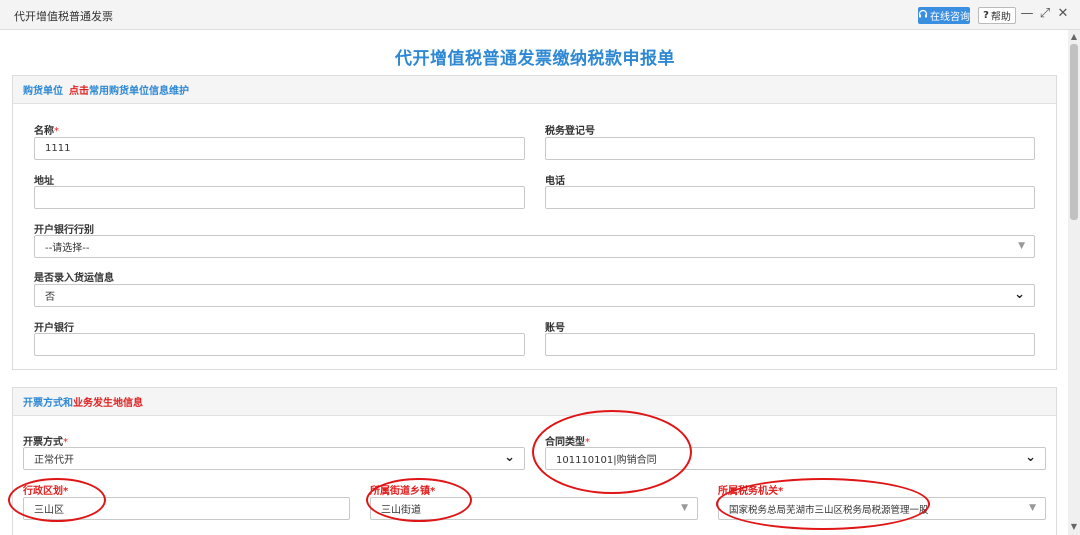 This screenshot has width=1080, height=535. What do you see at coordinates (534, 508) in the screenshot?
I see `street-select: 三山街道 ▼` at bounding box center [534, 508].